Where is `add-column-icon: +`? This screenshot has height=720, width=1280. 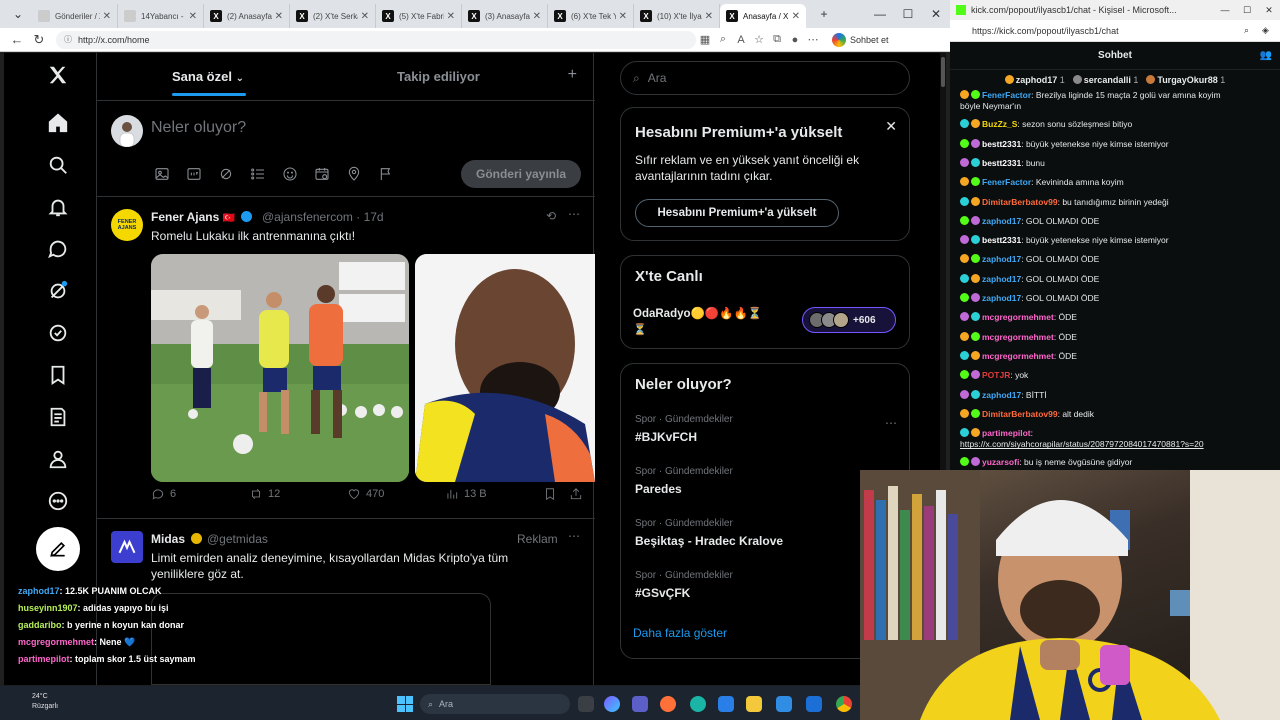 add-column-icon: + is located at coordinates (572, 75).